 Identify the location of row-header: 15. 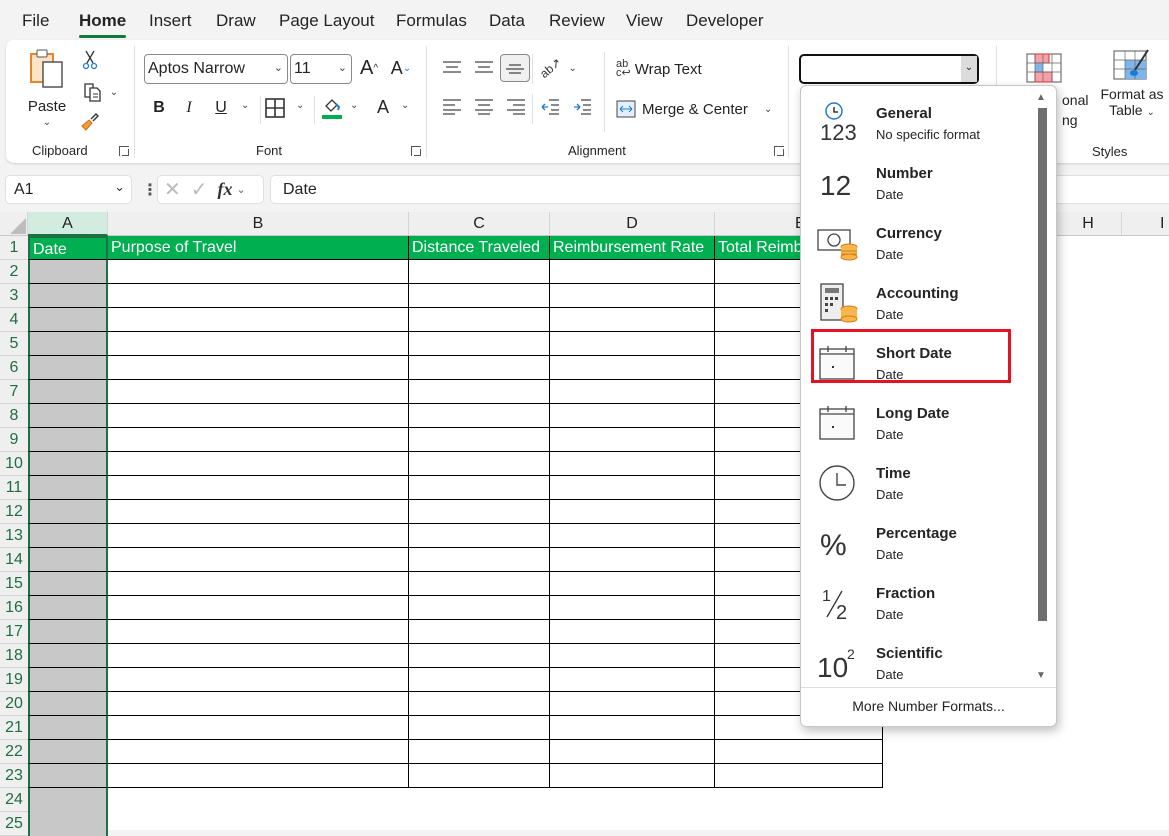
(14, 584).